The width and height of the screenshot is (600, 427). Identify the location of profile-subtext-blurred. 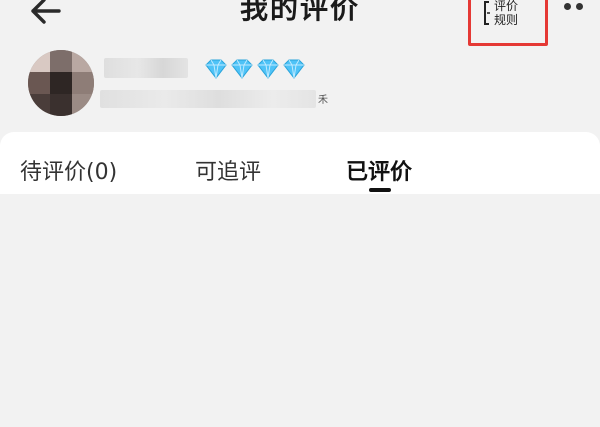
(208, 99).